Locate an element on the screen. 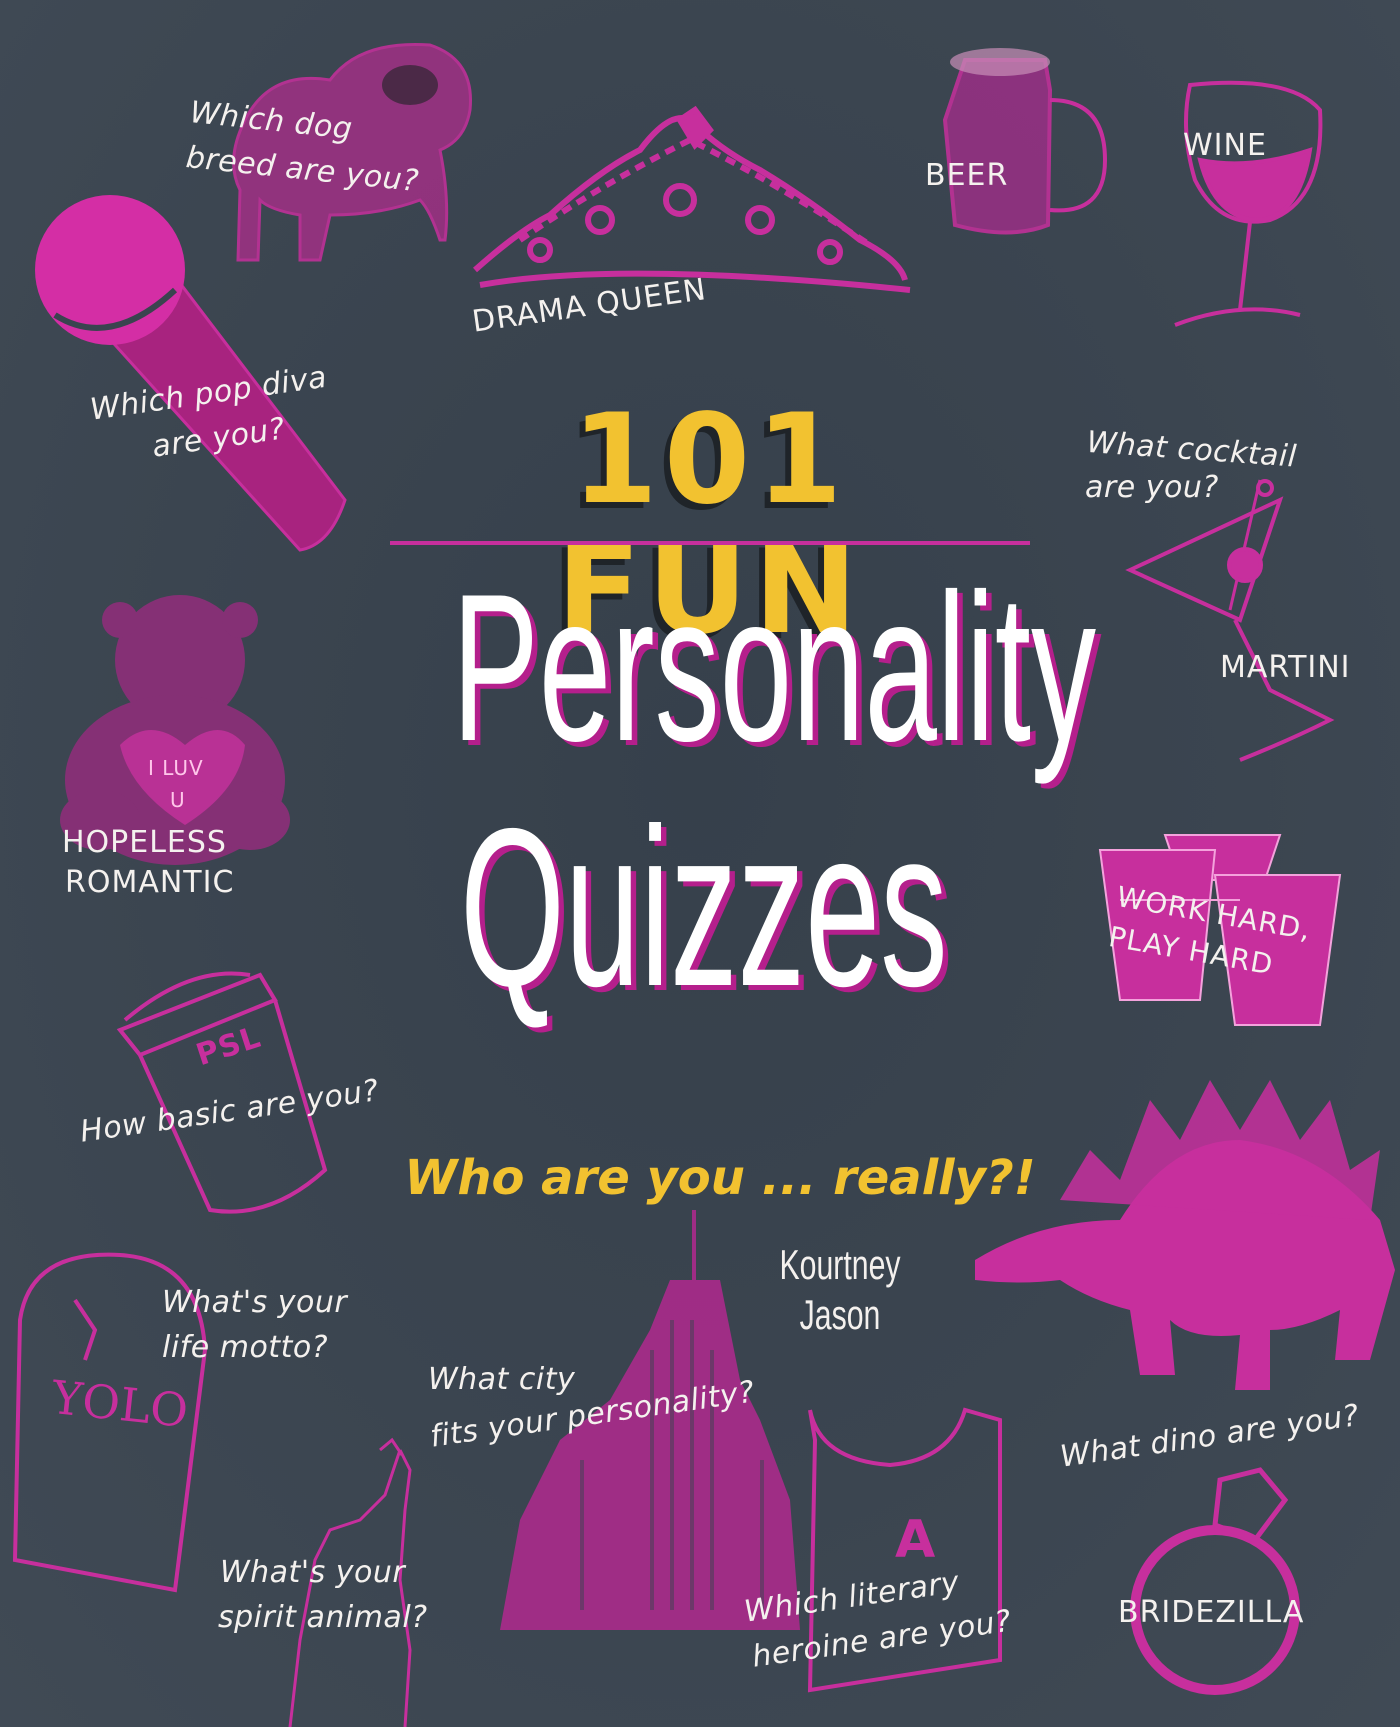 This screenshot has width=1400, height=1727. tank-top-letter: A is located at coordinates (915, 1540).